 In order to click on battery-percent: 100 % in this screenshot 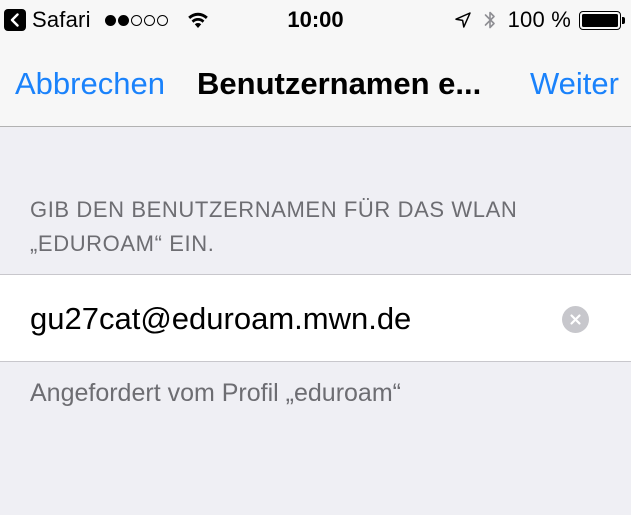, I will do `click(539, 19)`.